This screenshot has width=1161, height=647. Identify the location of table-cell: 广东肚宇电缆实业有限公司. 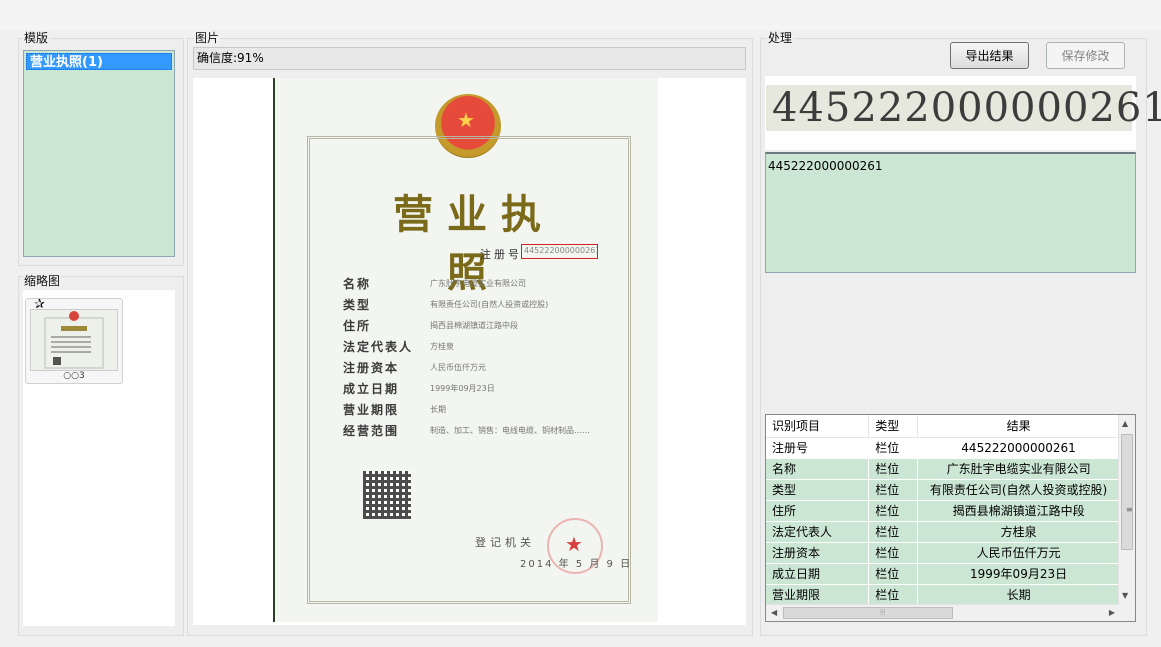
(1018, 469).